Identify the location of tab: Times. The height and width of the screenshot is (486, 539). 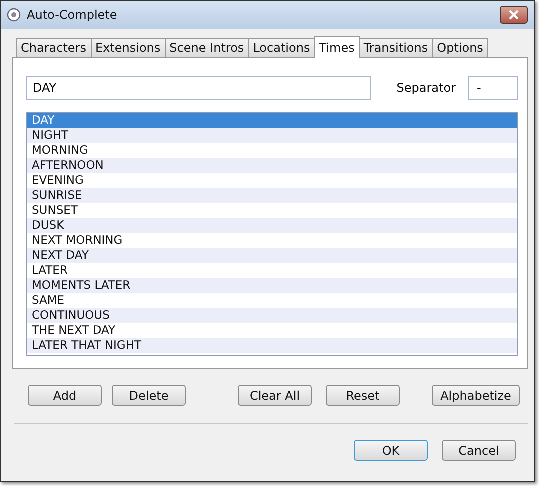
(337, 47).